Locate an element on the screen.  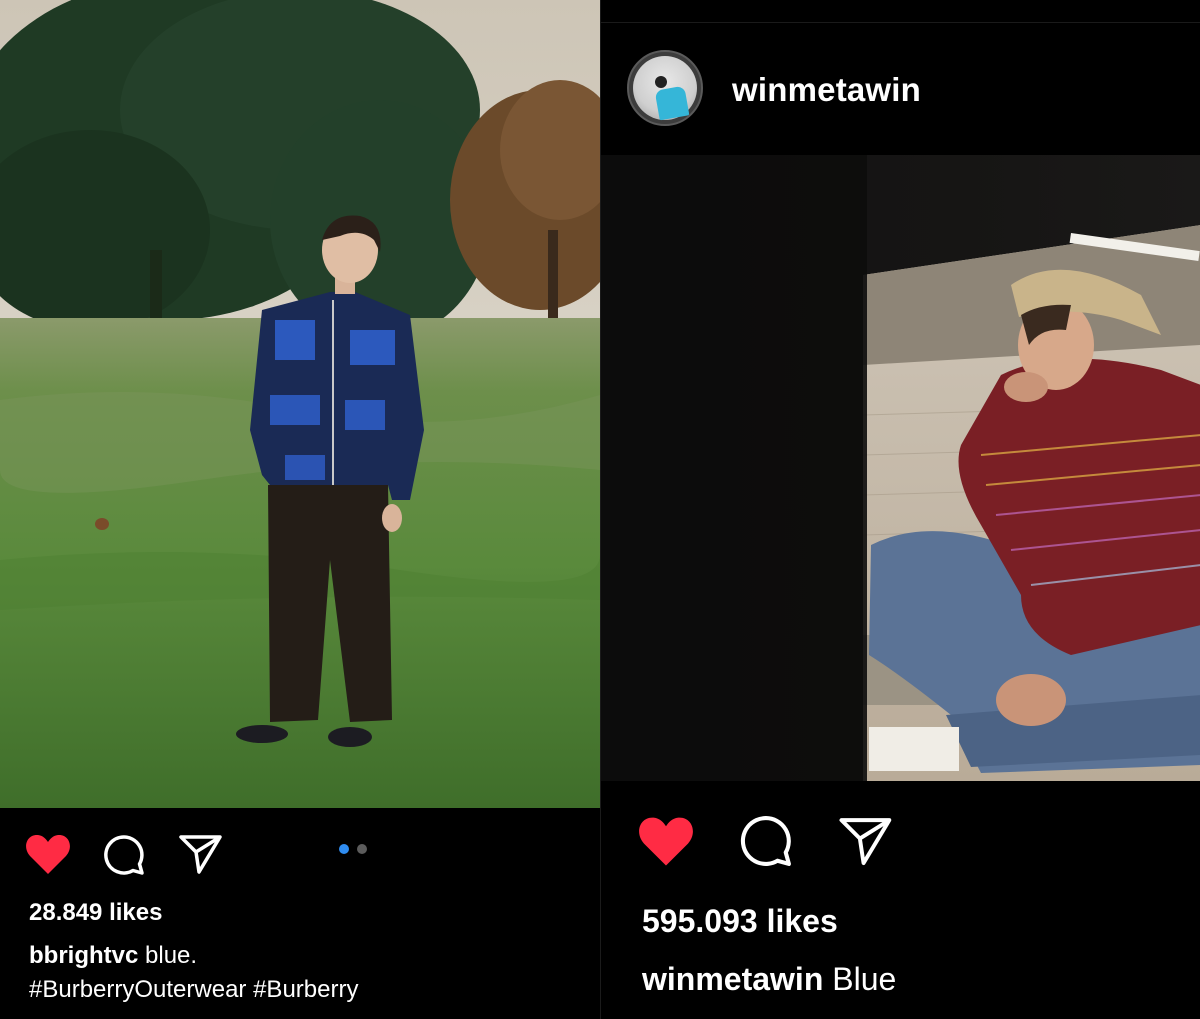
header-username: winmetawin is located at coordinates (826, 90).